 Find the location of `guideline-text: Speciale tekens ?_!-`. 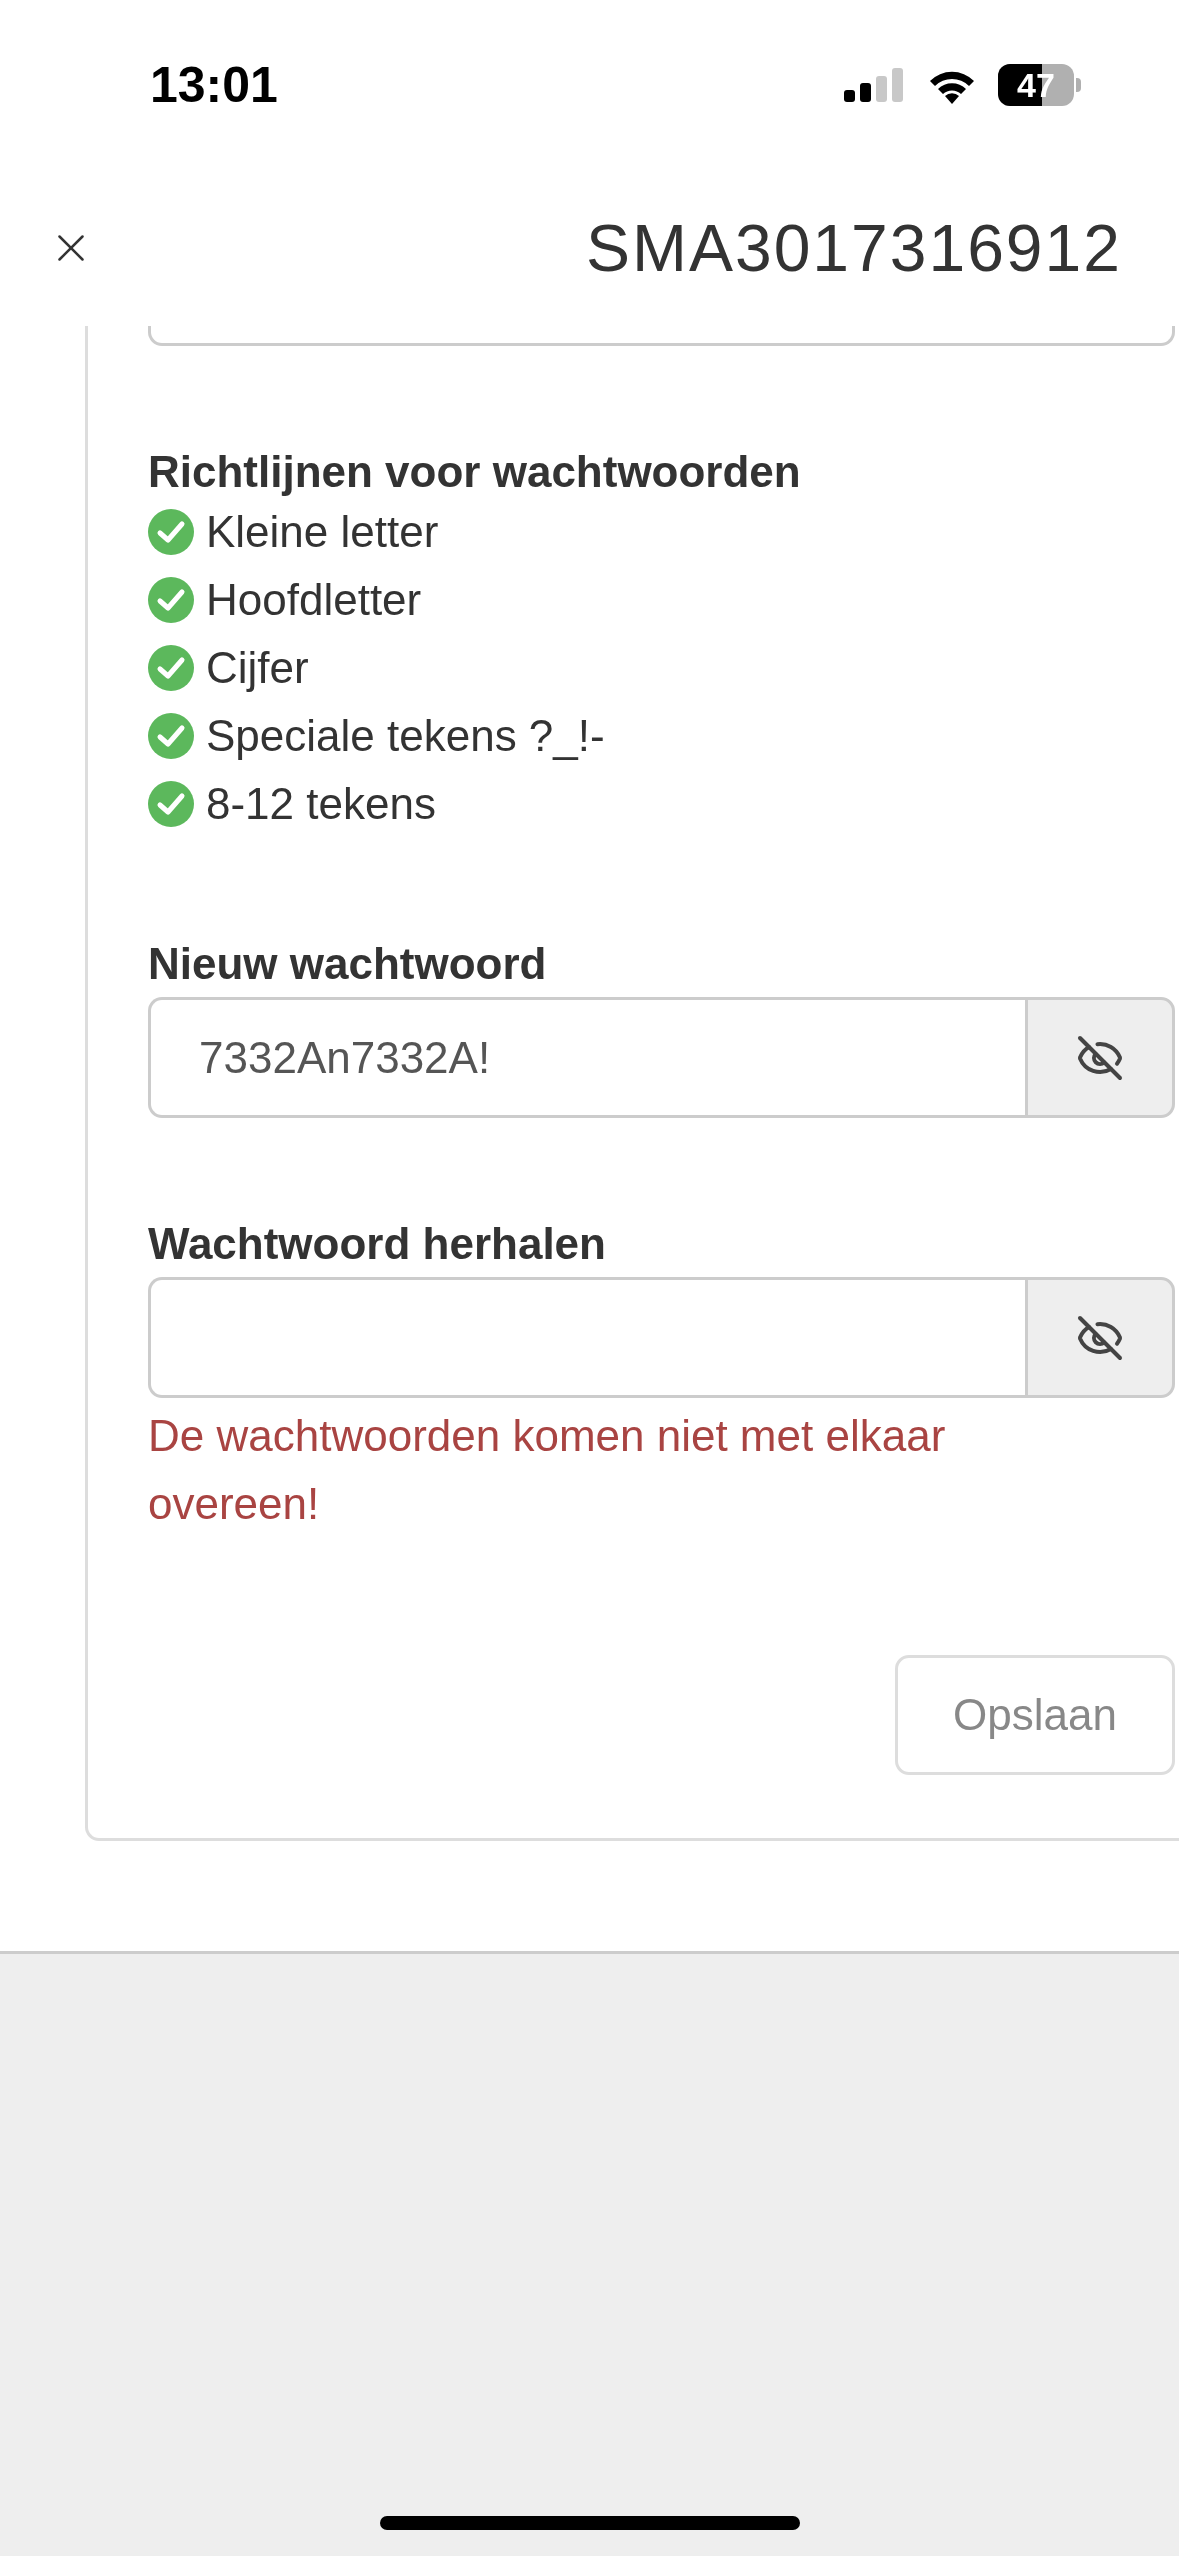

guideline-text: Speciale tekens ?_!- is located at coordinates (405, 736).